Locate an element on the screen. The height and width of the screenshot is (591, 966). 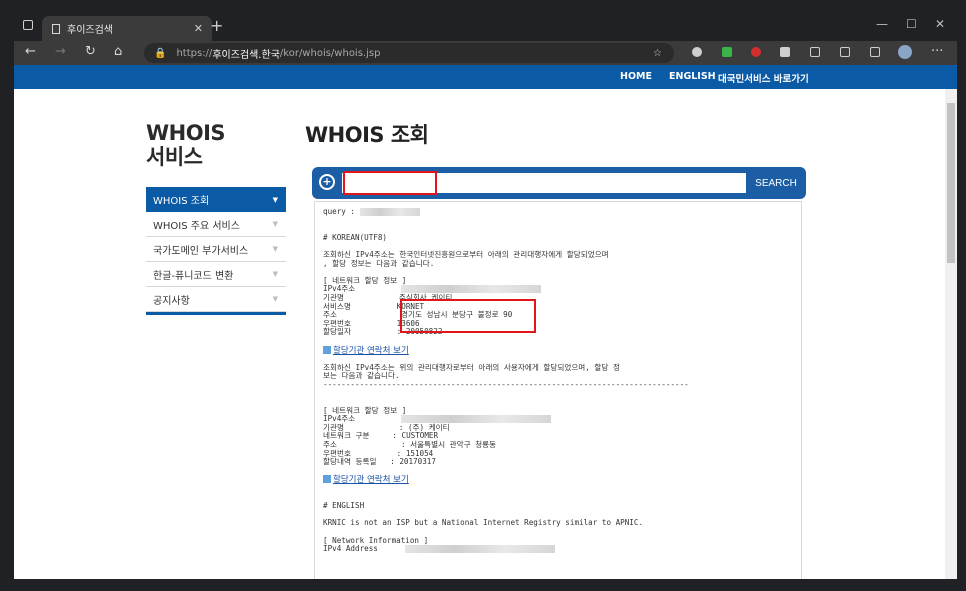
home-icon: ⌂ is located at coordinates (118, 51).